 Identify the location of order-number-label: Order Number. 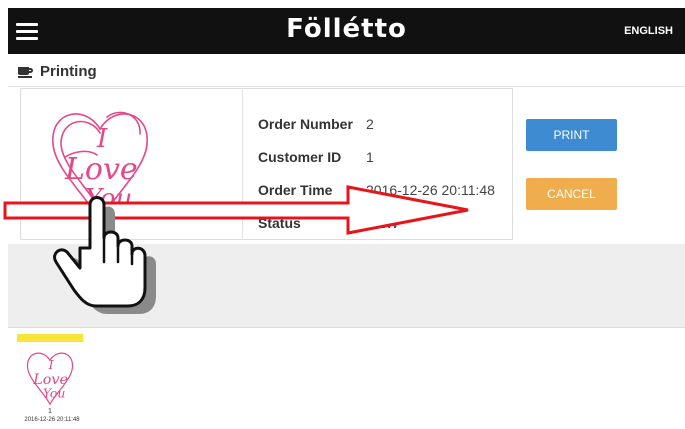
(305, 123).